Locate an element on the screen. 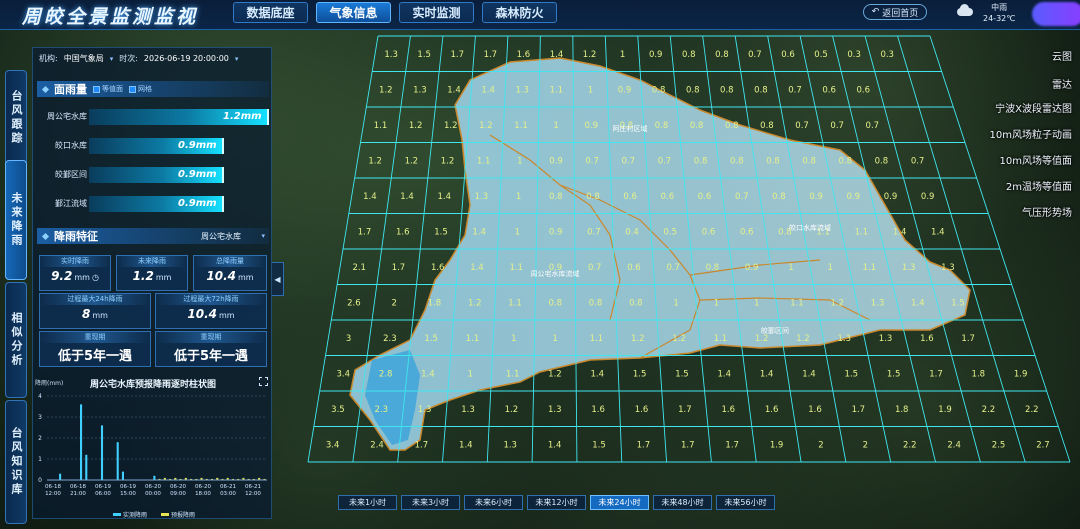 The image size is (1080, 529). areal-rain-bar-row: 皎口水库 0.9mm is located at coordinates (153, 146).